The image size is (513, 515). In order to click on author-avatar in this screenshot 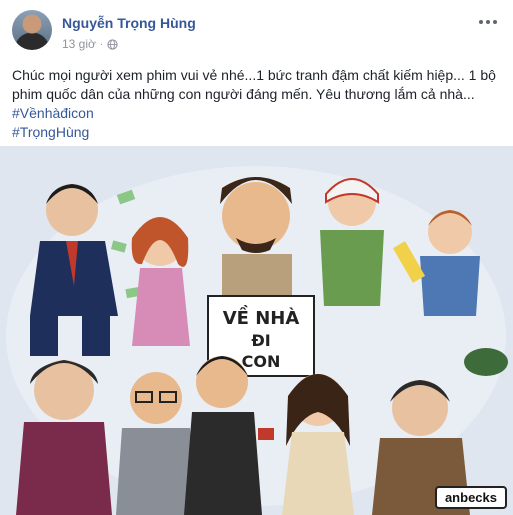, I will do `click(32, 30)`.